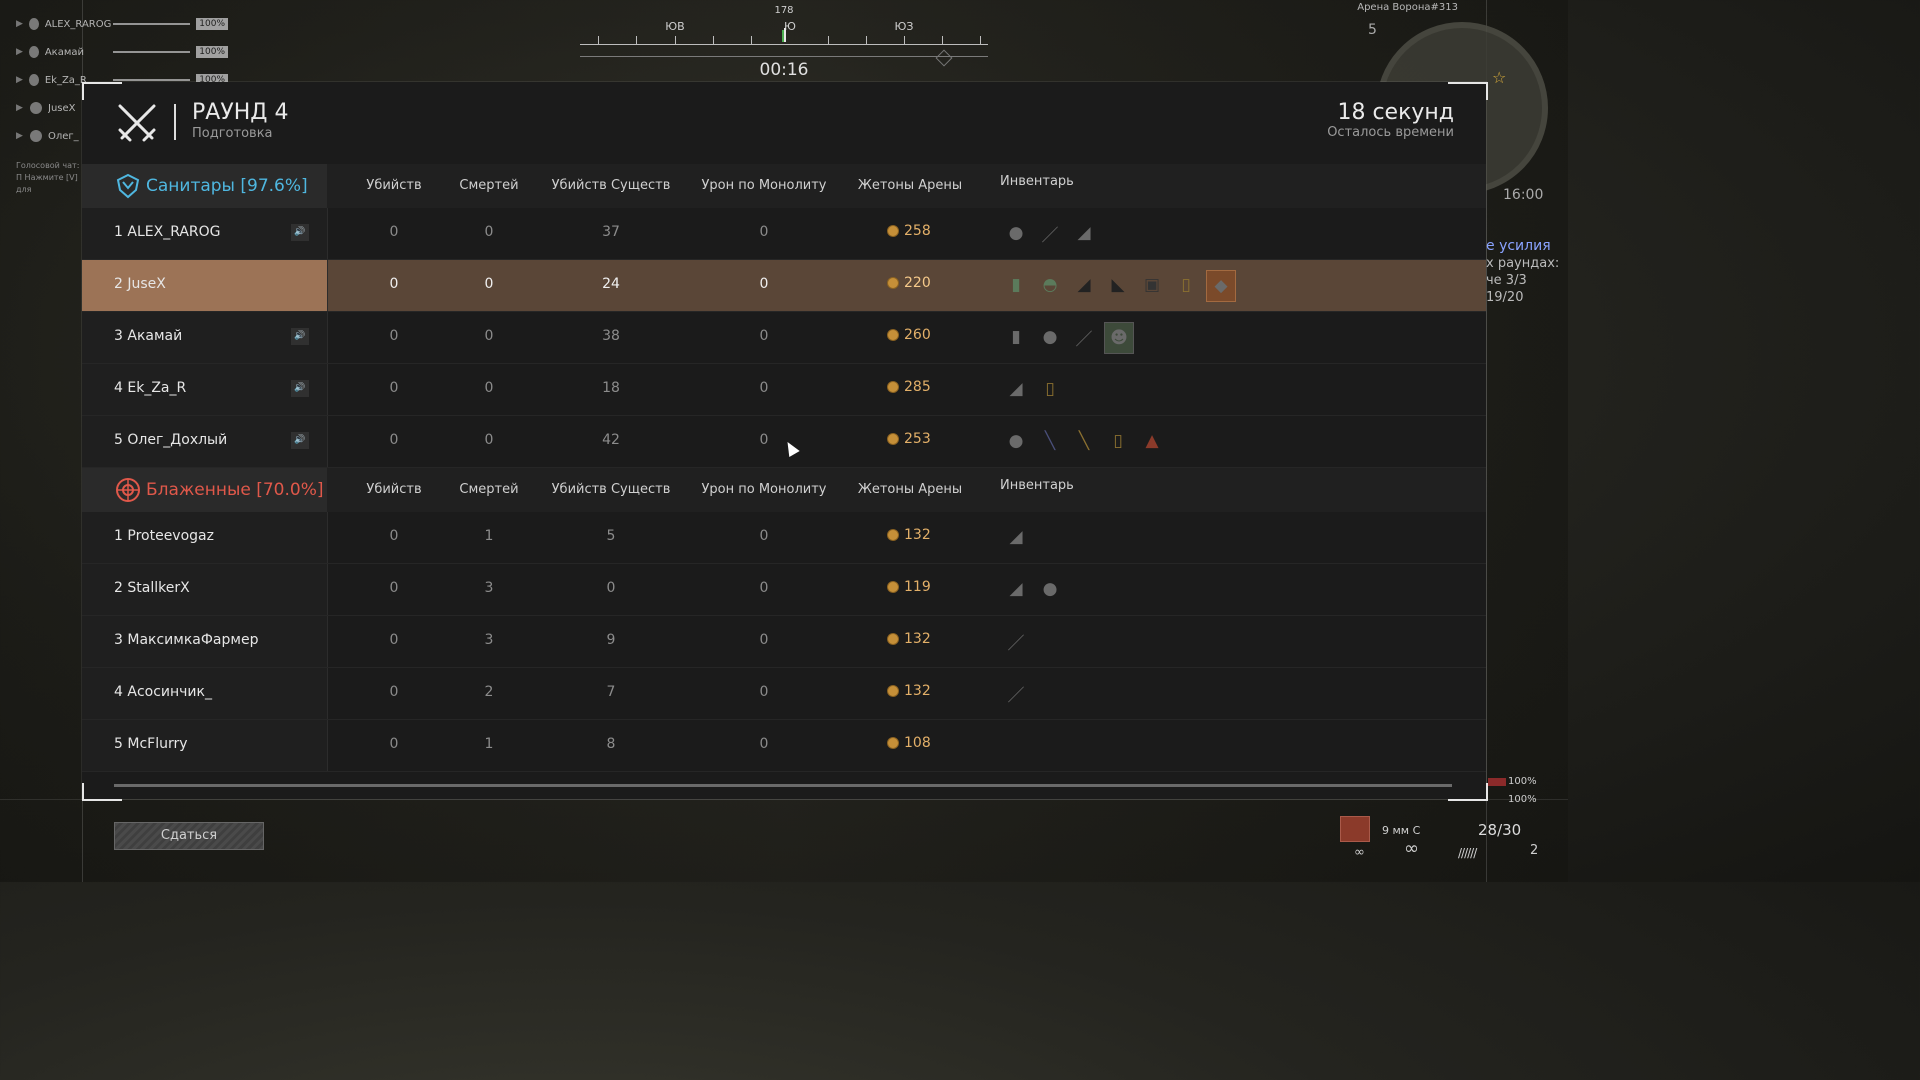 This screenshot has height=1080, width=1920. I want to click on time-remaining: 18 секунд, so click(1395, 112).